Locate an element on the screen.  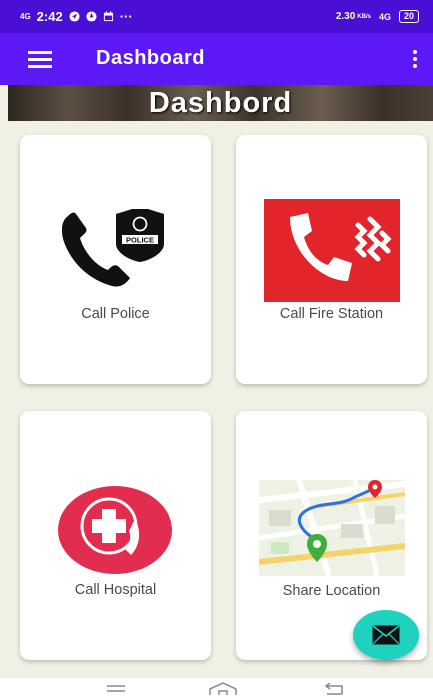
share-location-label: Share Location is located at coordinates (331, 591).